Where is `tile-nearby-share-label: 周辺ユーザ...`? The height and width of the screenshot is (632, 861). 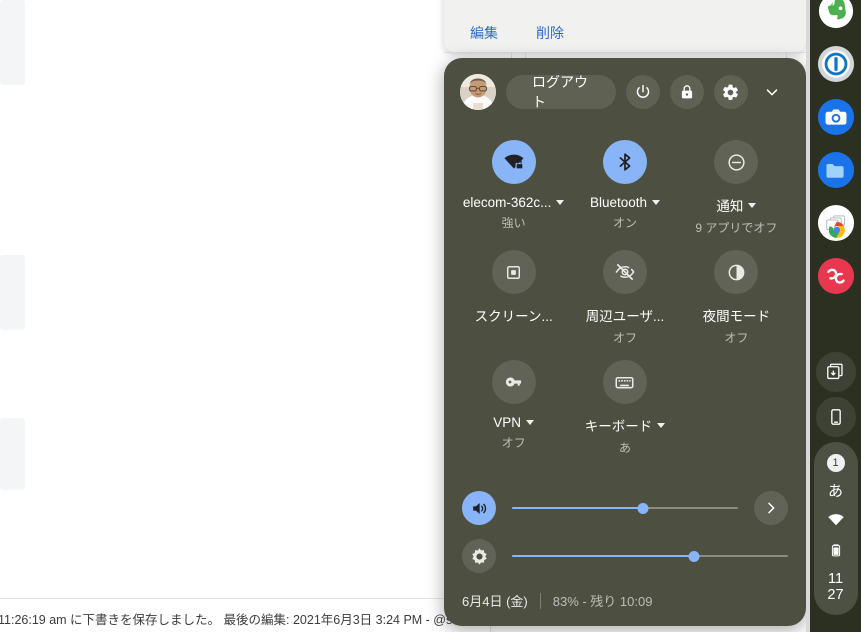
tile-nearby-share-label: 周辺ユーザ... is located at coordinates (625, 315).